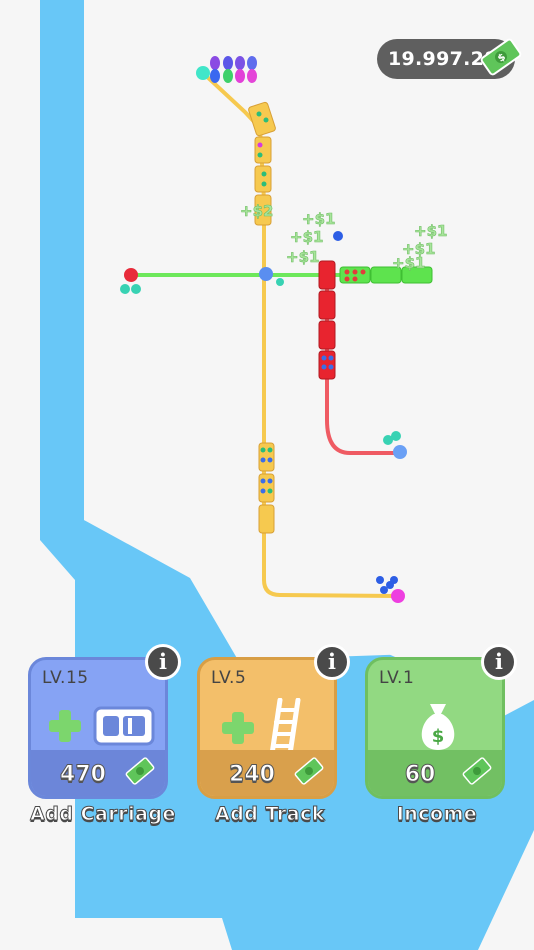 The height and width of the screenshot is (950, 534). What do you see at coordinates (398, 596) in the screenshot?
I see `station-yellow-end` at bounding box center [398, 596].